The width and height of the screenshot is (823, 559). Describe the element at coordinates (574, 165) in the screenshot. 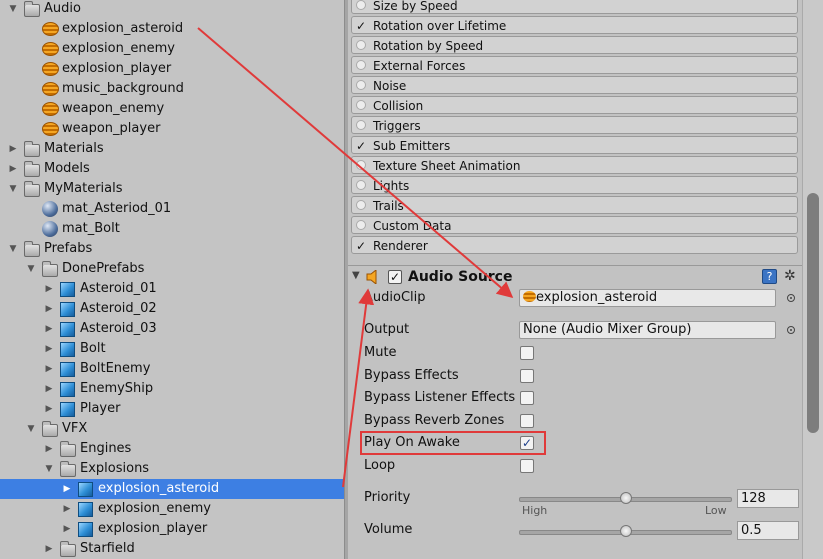

I see `particle-module: Texture Sheet Animation` at that location.